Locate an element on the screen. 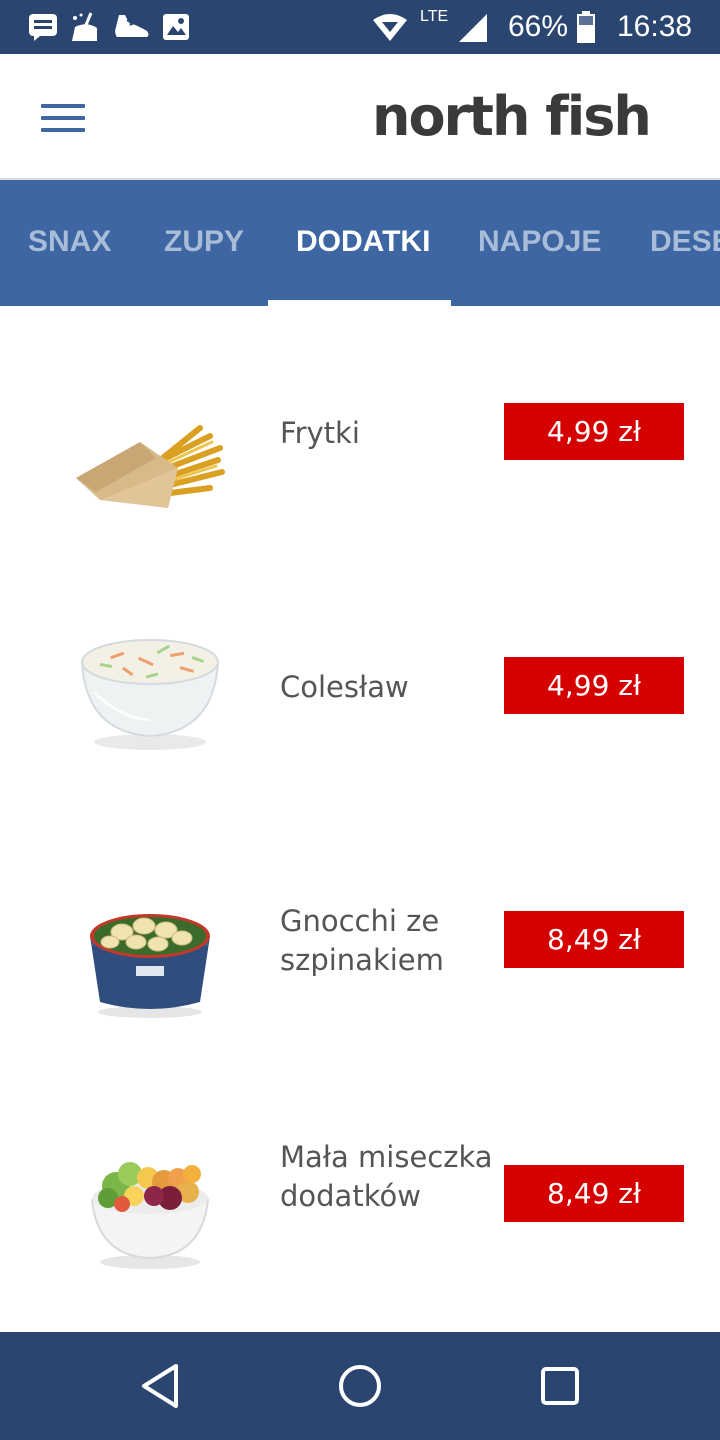 The width and height of the screenshot is (720, 1440). signal-icon is located at coordinates (473, 27).